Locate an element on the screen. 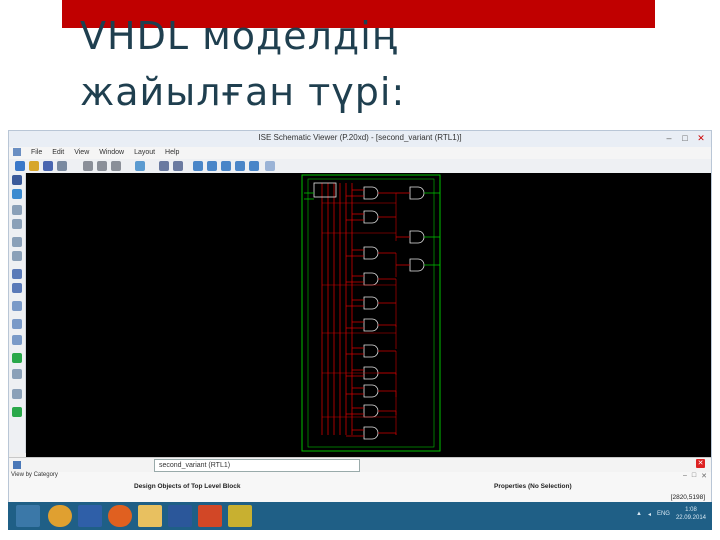 The height and width of the screenshot is (540, 720). input-block is located at coordinates (325, 190).